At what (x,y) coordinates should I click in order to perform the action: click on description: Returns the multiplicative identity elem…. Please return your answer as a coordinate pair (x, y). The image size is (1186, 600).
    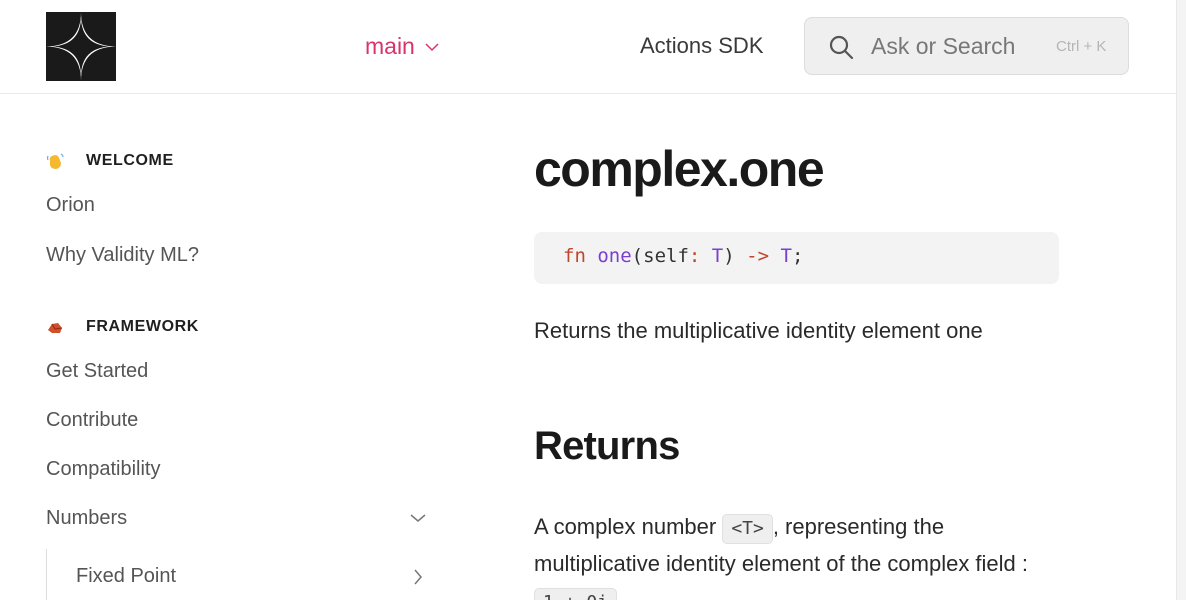
    Looking at the image, I should click on (758, 330).